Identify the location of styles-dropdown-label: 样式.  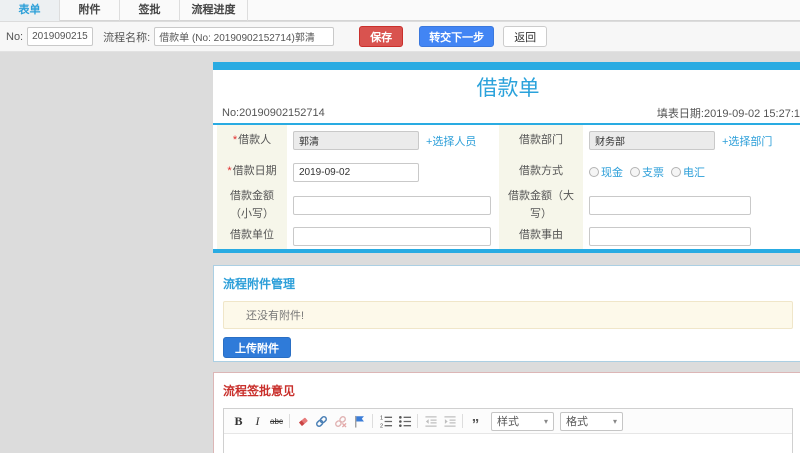
(508, 422).